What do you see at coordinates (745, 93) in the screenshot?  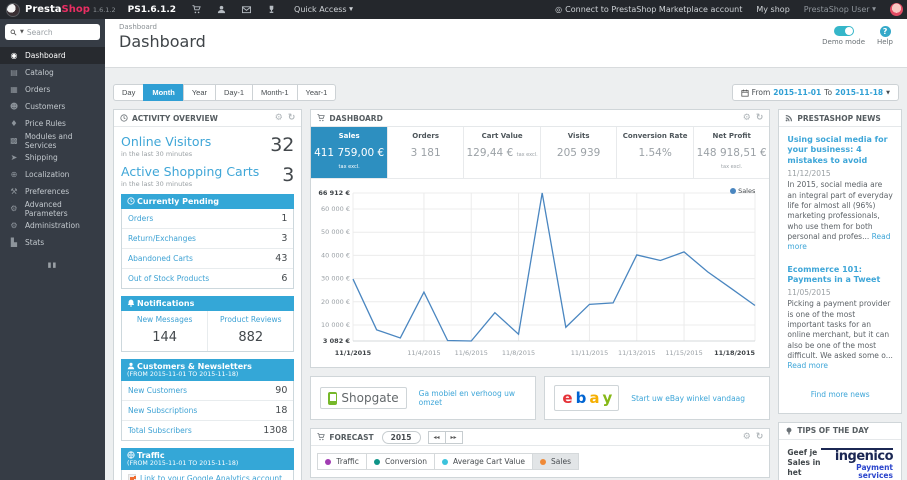 I see `calendar-icon` at bounding box center [745, 93].